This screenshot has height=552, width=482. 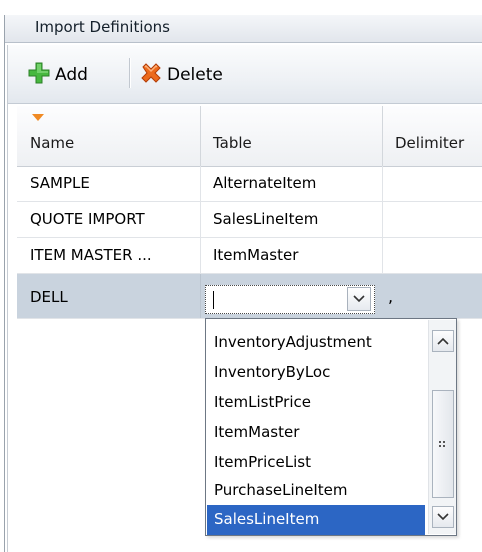 What do you see at coordinates (257, 432) in the screenshot?
I see `option-text: ItemMaster` at bounding box center [257, 432].